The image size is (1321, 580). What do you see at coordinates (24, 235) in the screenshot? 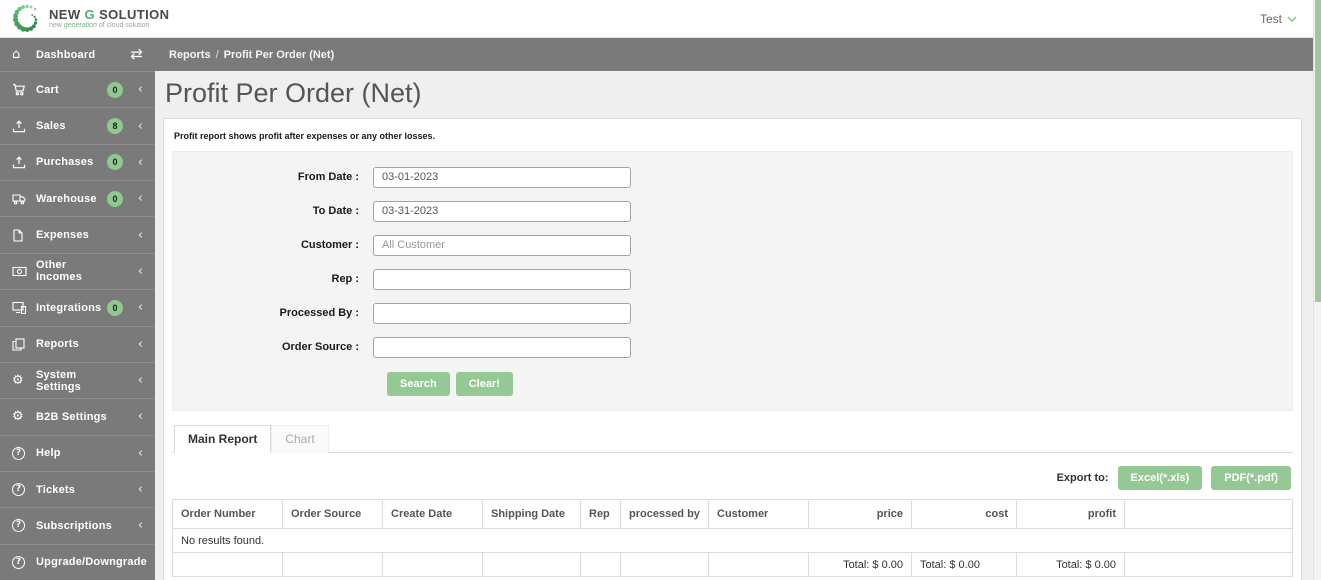
I see `file-icon` at bounding box center [24, 235].